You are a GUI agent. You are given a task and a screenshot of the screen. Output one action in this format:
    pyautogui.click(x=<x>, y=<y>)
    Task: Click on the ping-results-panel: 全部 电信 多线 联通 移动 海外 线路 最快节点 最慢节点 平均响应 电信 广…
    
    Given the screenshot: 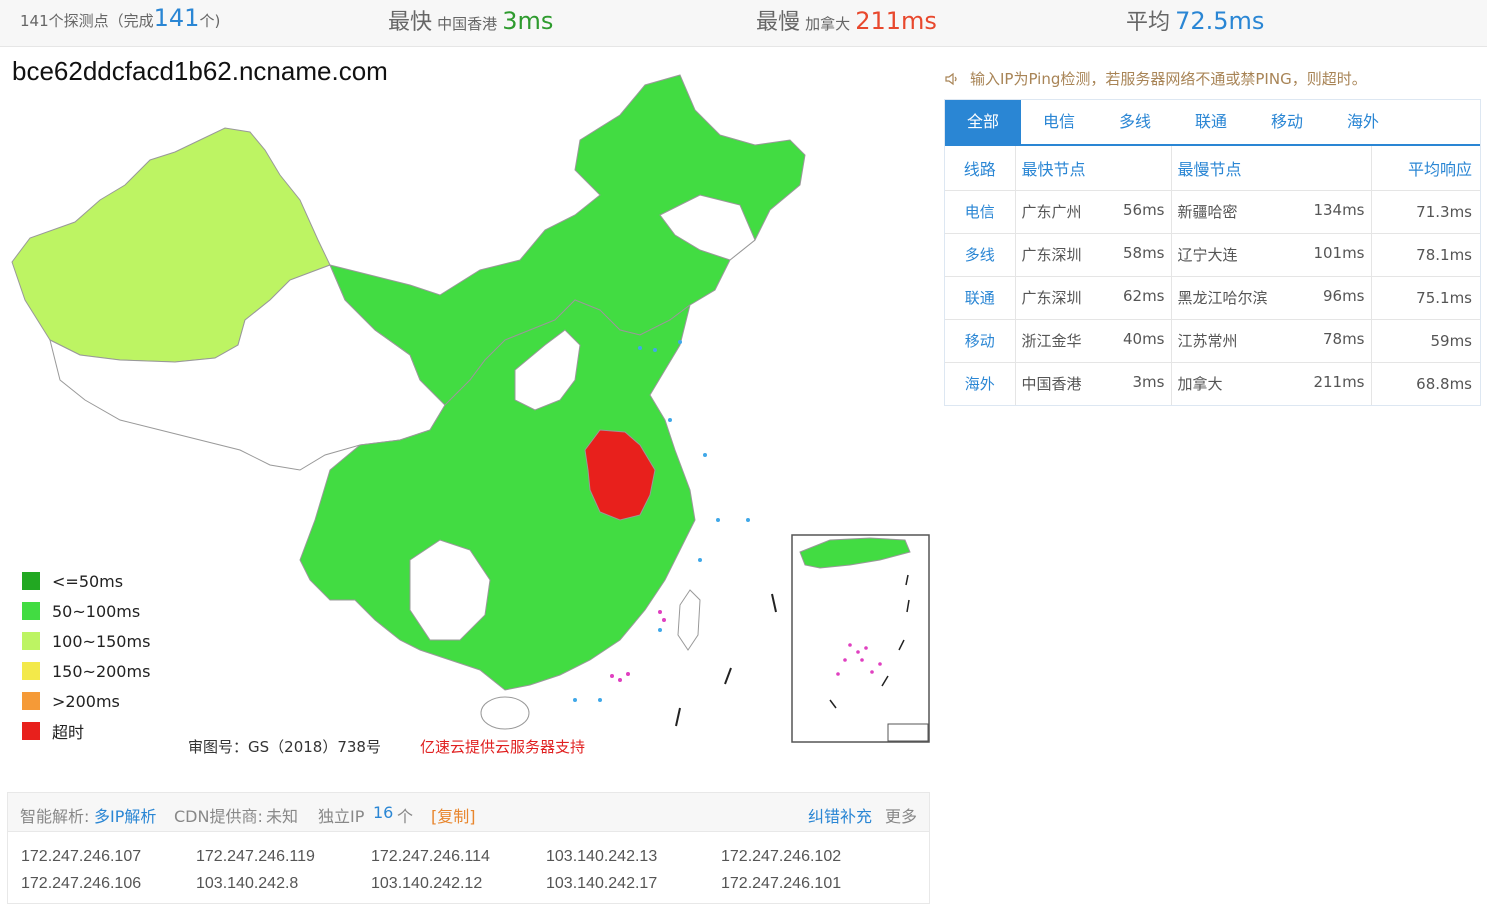 What is the action you would take?
    pyautogui.click(x=1212, y=252)
    